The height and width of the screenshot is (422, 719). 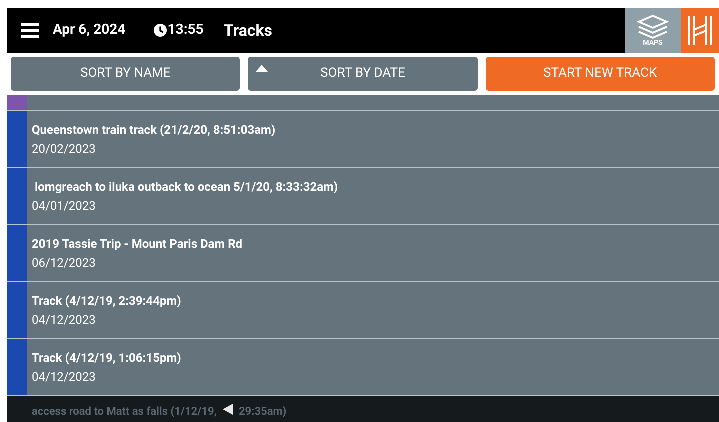 I want to click on track-row: Track (4/12/19, 2:39:44pm) 04/12/2023, so click(x=363, y=310).